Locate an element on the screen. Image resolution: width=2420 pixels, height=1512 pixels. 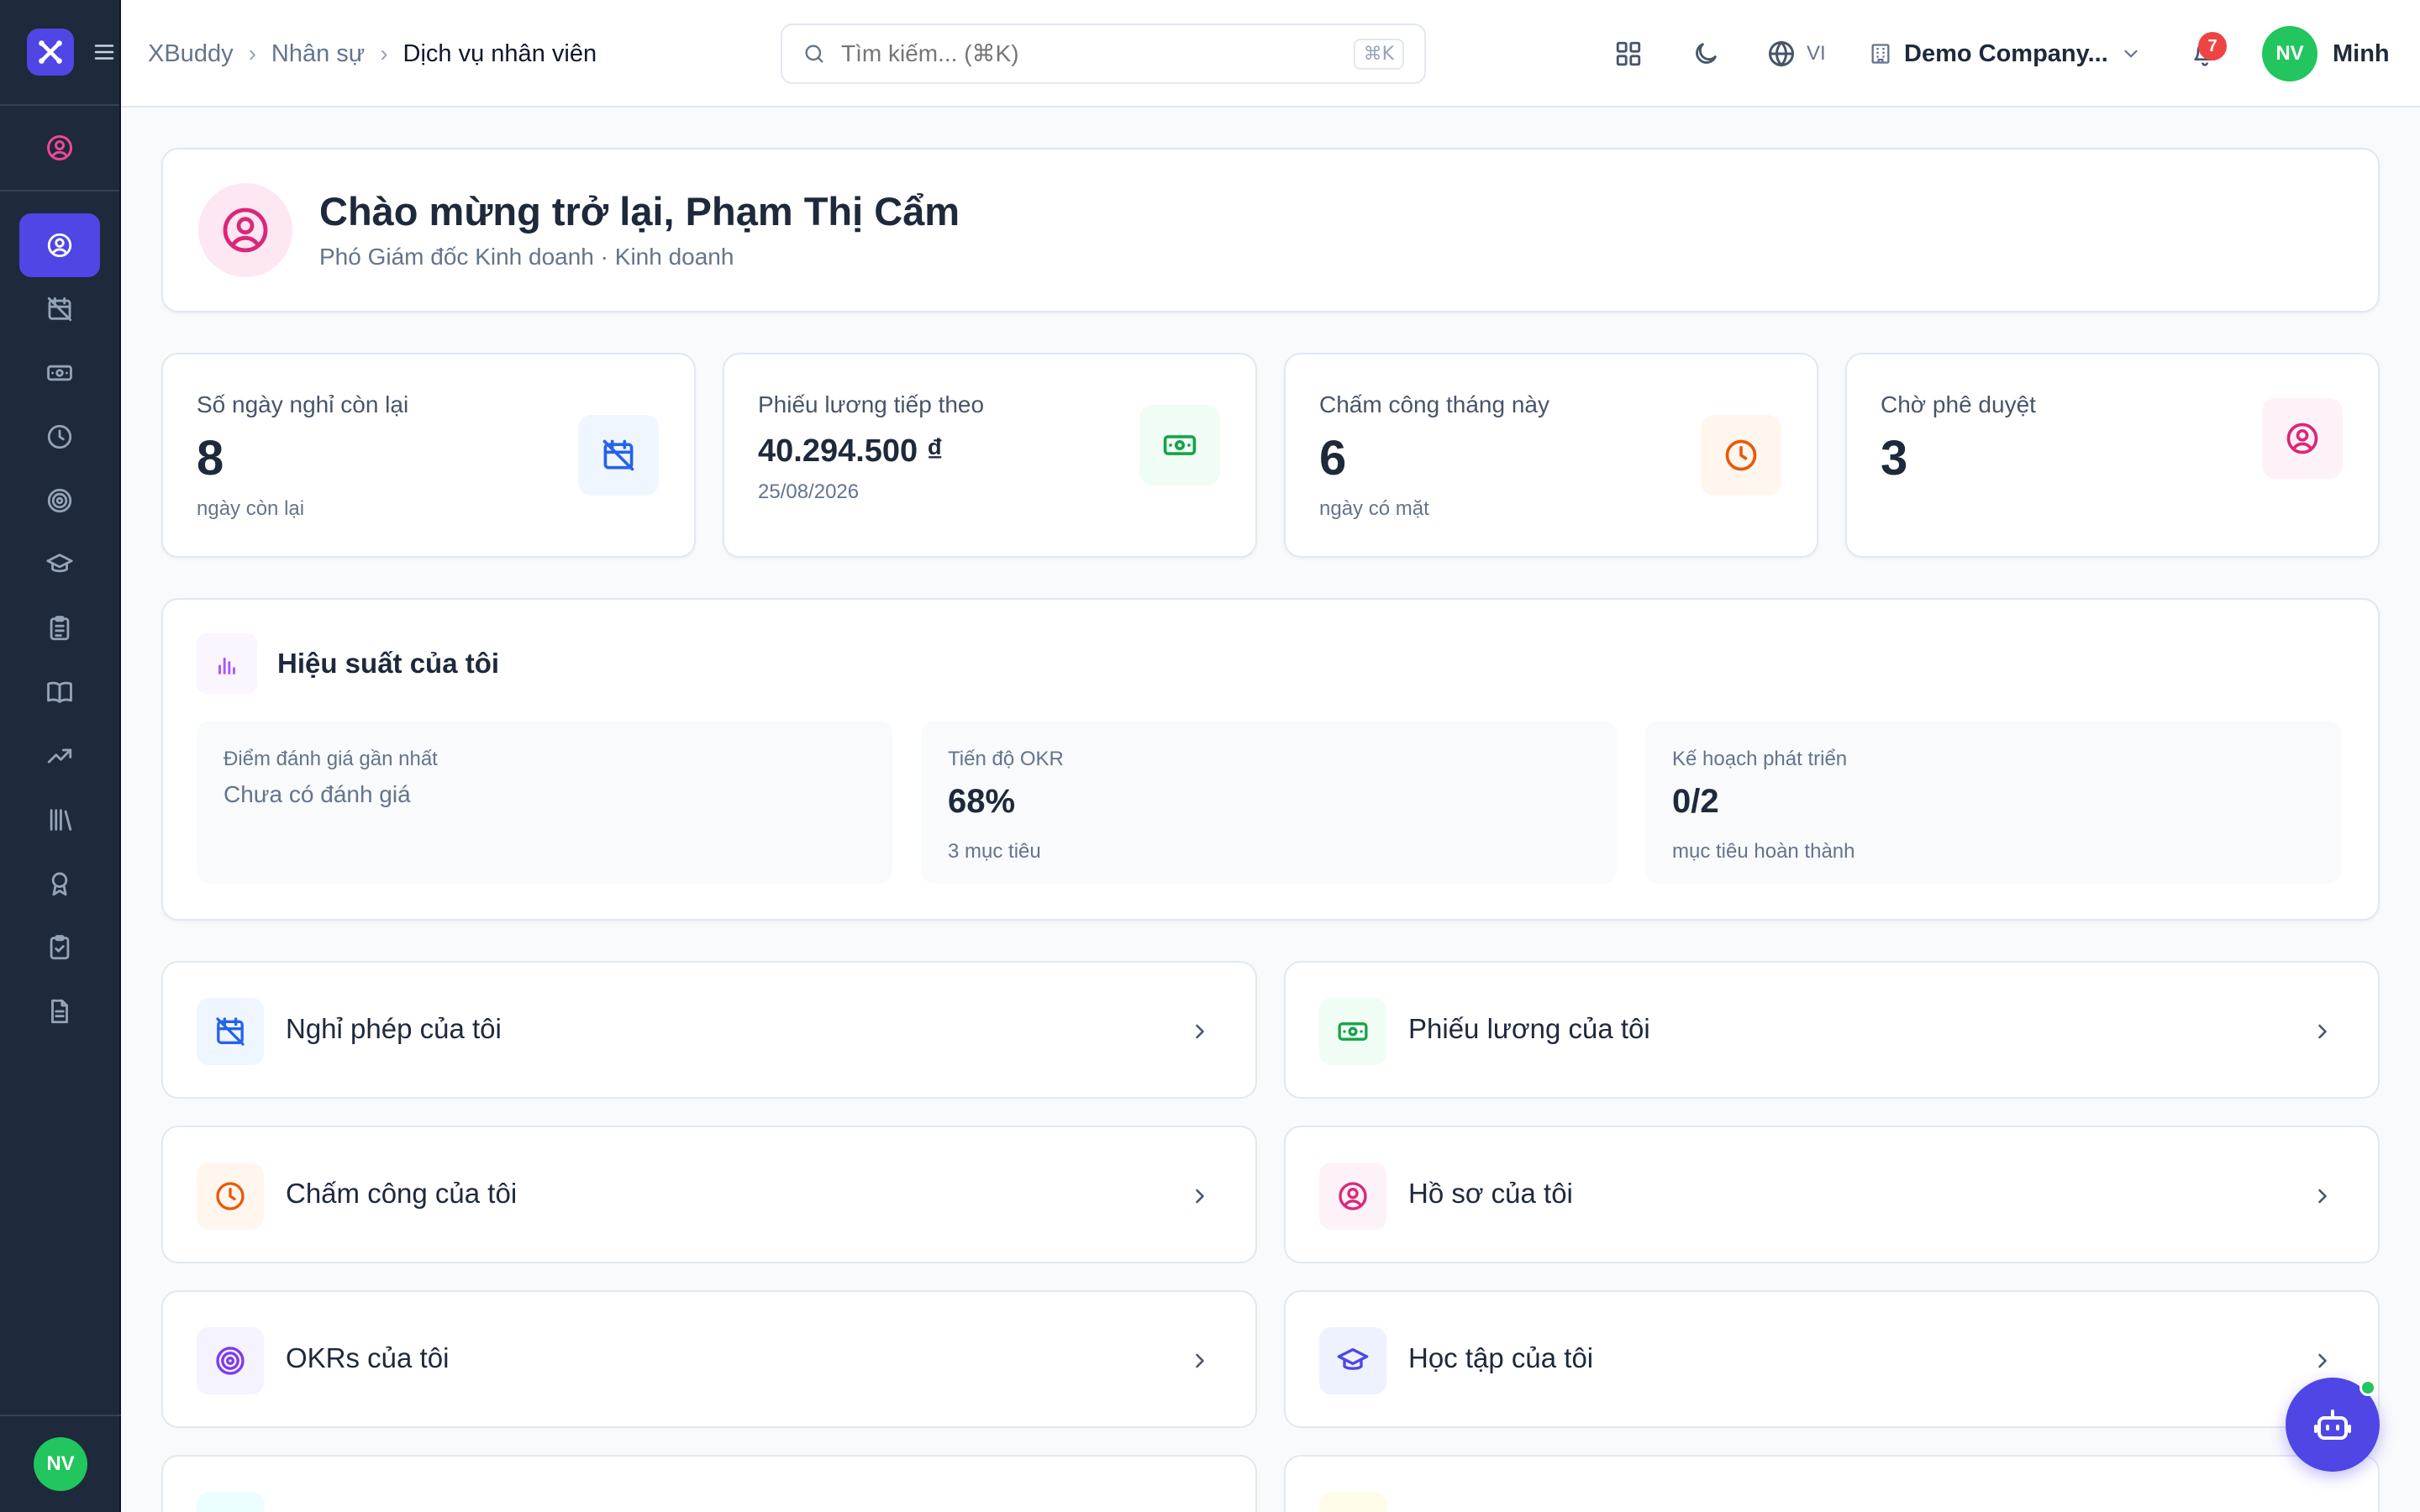
bar-chart-icon is located at coordinates (227, 663).